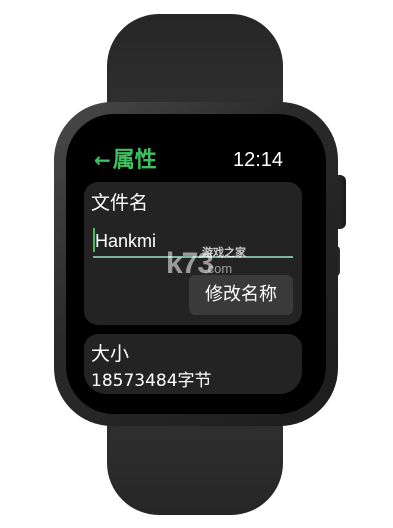 This screenshot has width=393, height=528. Describe the element at coordinates (224, 252) in the screenshot. I see `watermark-tagline: 游戏之家` at that location.